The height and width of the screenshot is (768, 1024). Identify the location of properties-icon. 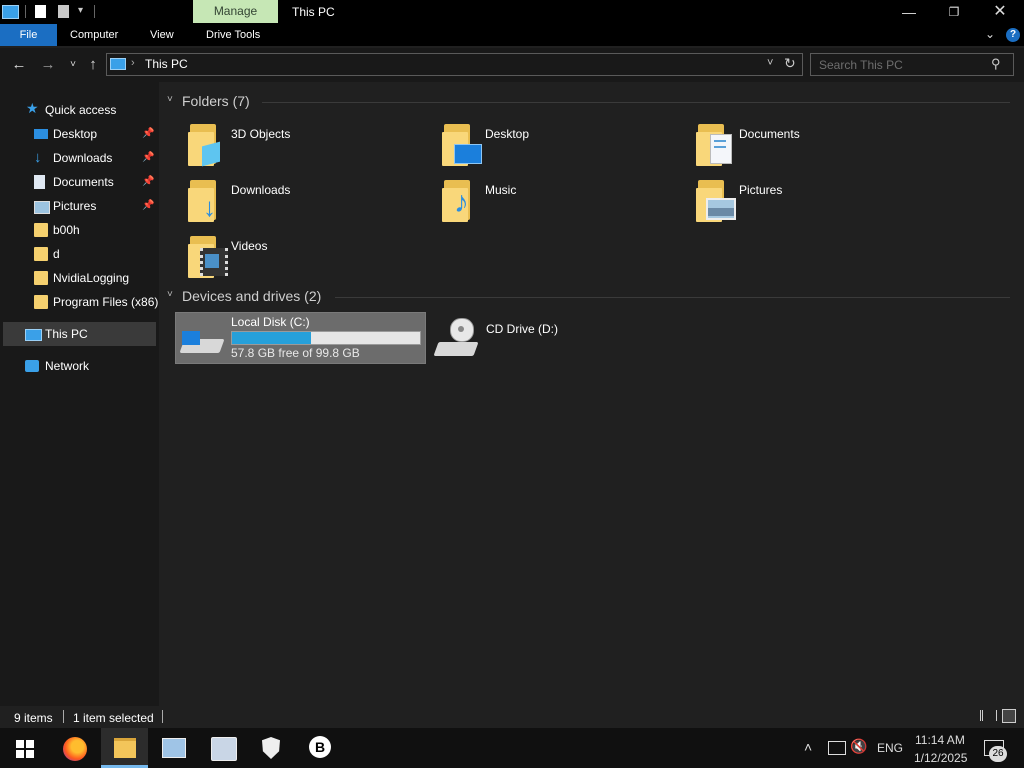
(40, 11).